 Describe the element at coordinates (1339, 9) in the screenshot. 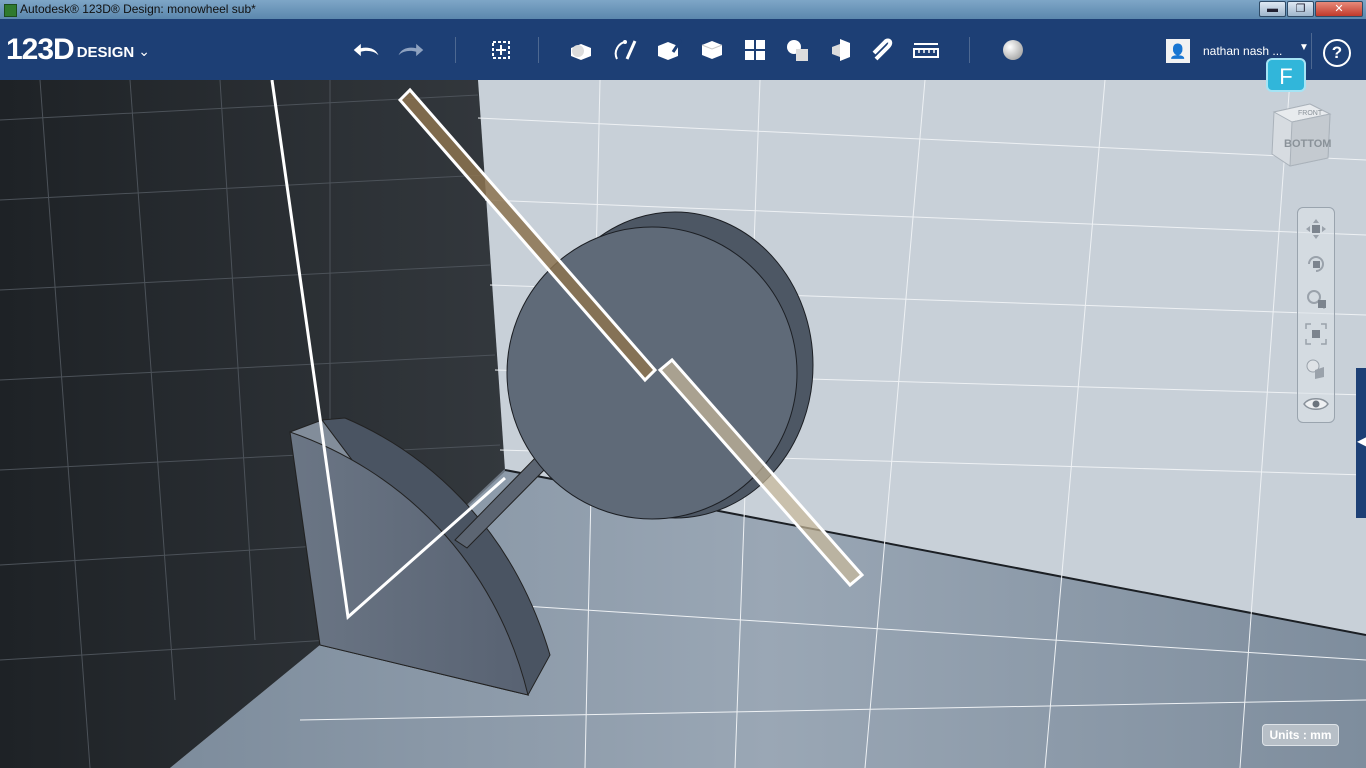

I see `close-button: ✕` at that location.